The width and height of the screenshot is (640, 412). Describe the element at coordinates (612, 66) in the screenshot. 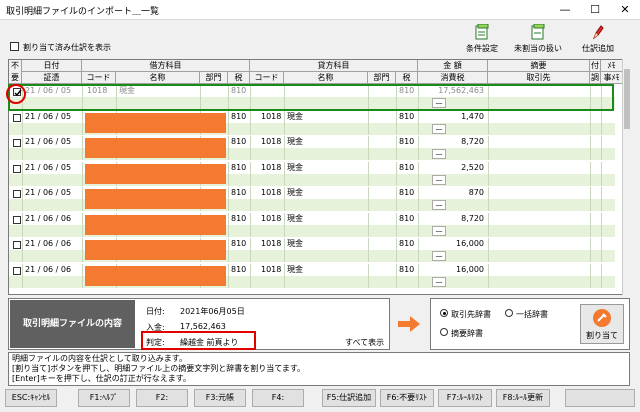

I see `header-memo: ﾒﾓ` at that location.